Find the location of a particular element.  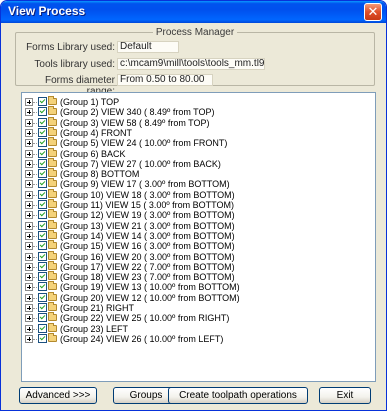

tree-item: (Group 21) RIGHT is located at coordinates (198, 307).